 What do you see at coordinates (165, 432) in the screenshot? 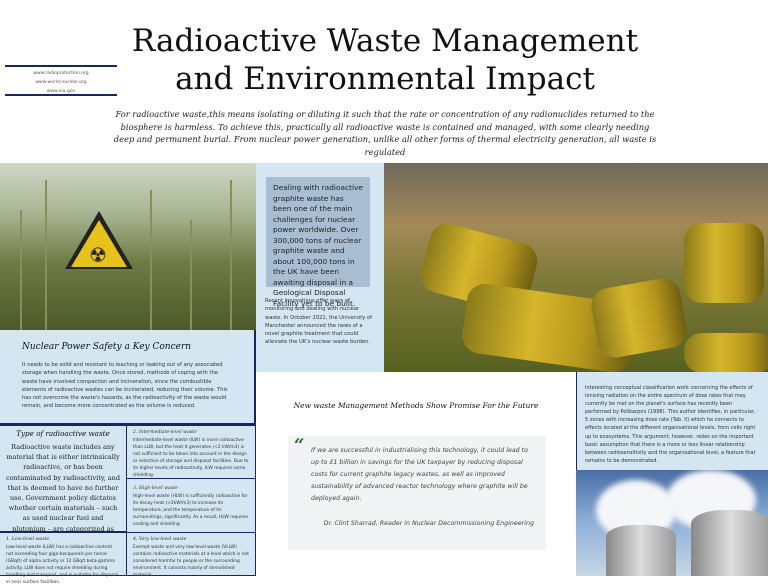
I see `cell-title: 2. Intermediate-level waste` at bounding box center [165, 432].